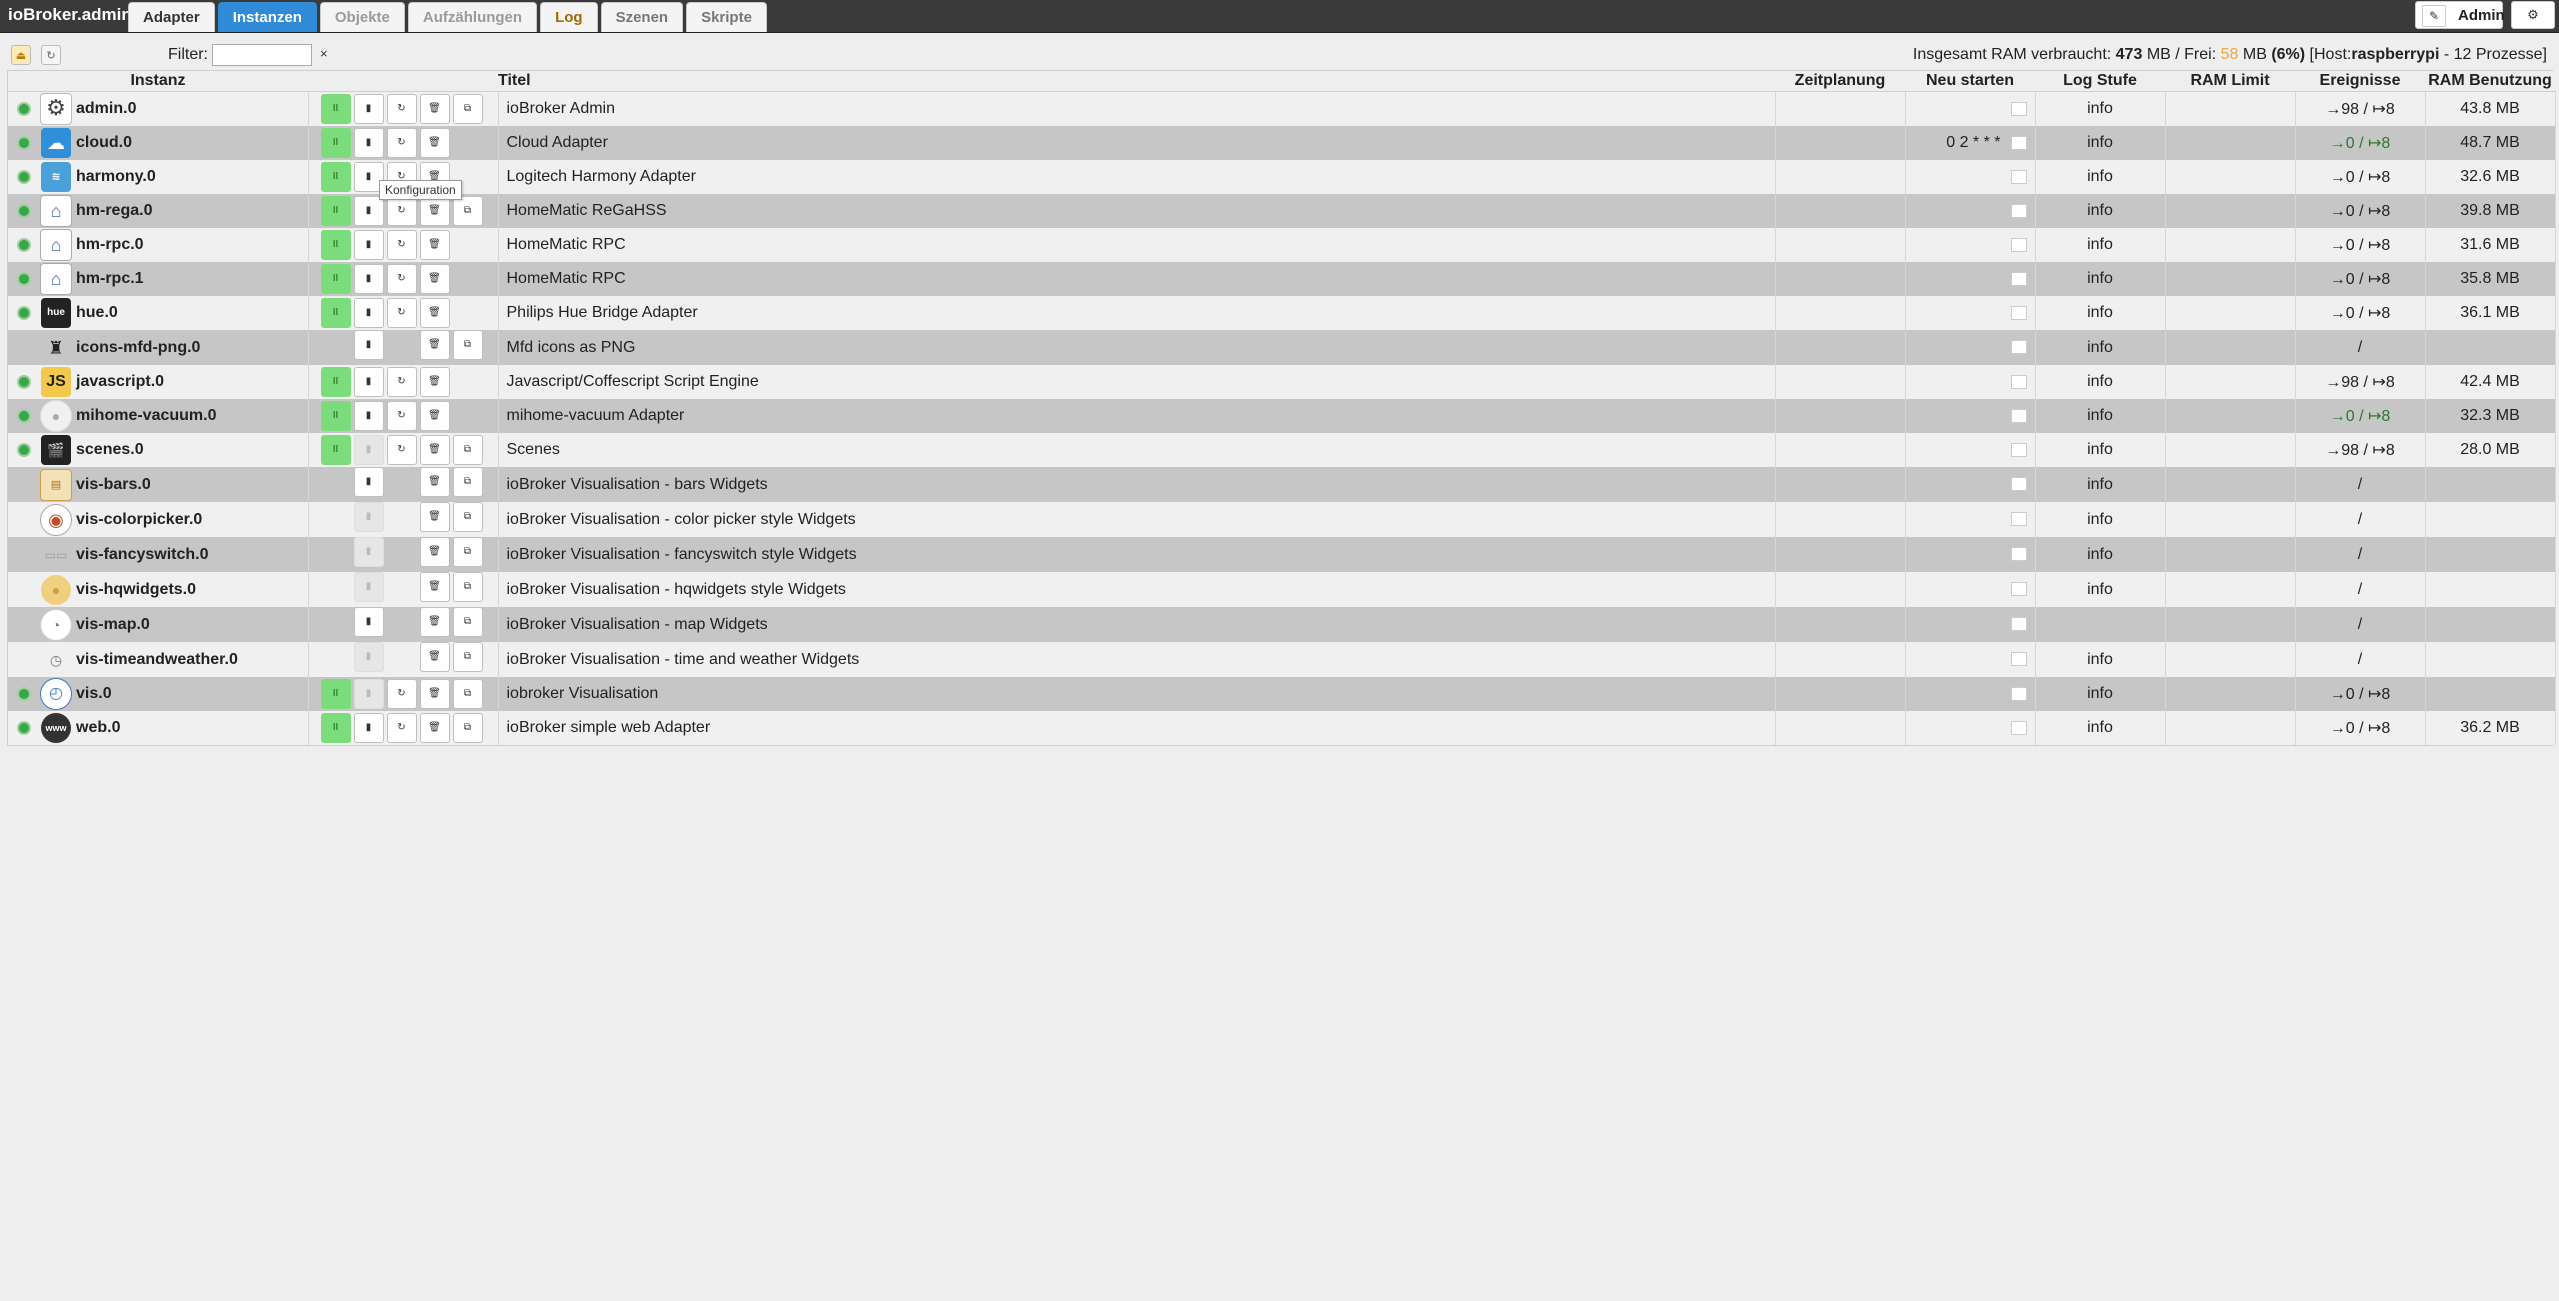  What do you see at coordinates (1137, 694) in the screenshot?
I see `instance-title: iobroker Visualisation` at bounding box center [1137, 694].